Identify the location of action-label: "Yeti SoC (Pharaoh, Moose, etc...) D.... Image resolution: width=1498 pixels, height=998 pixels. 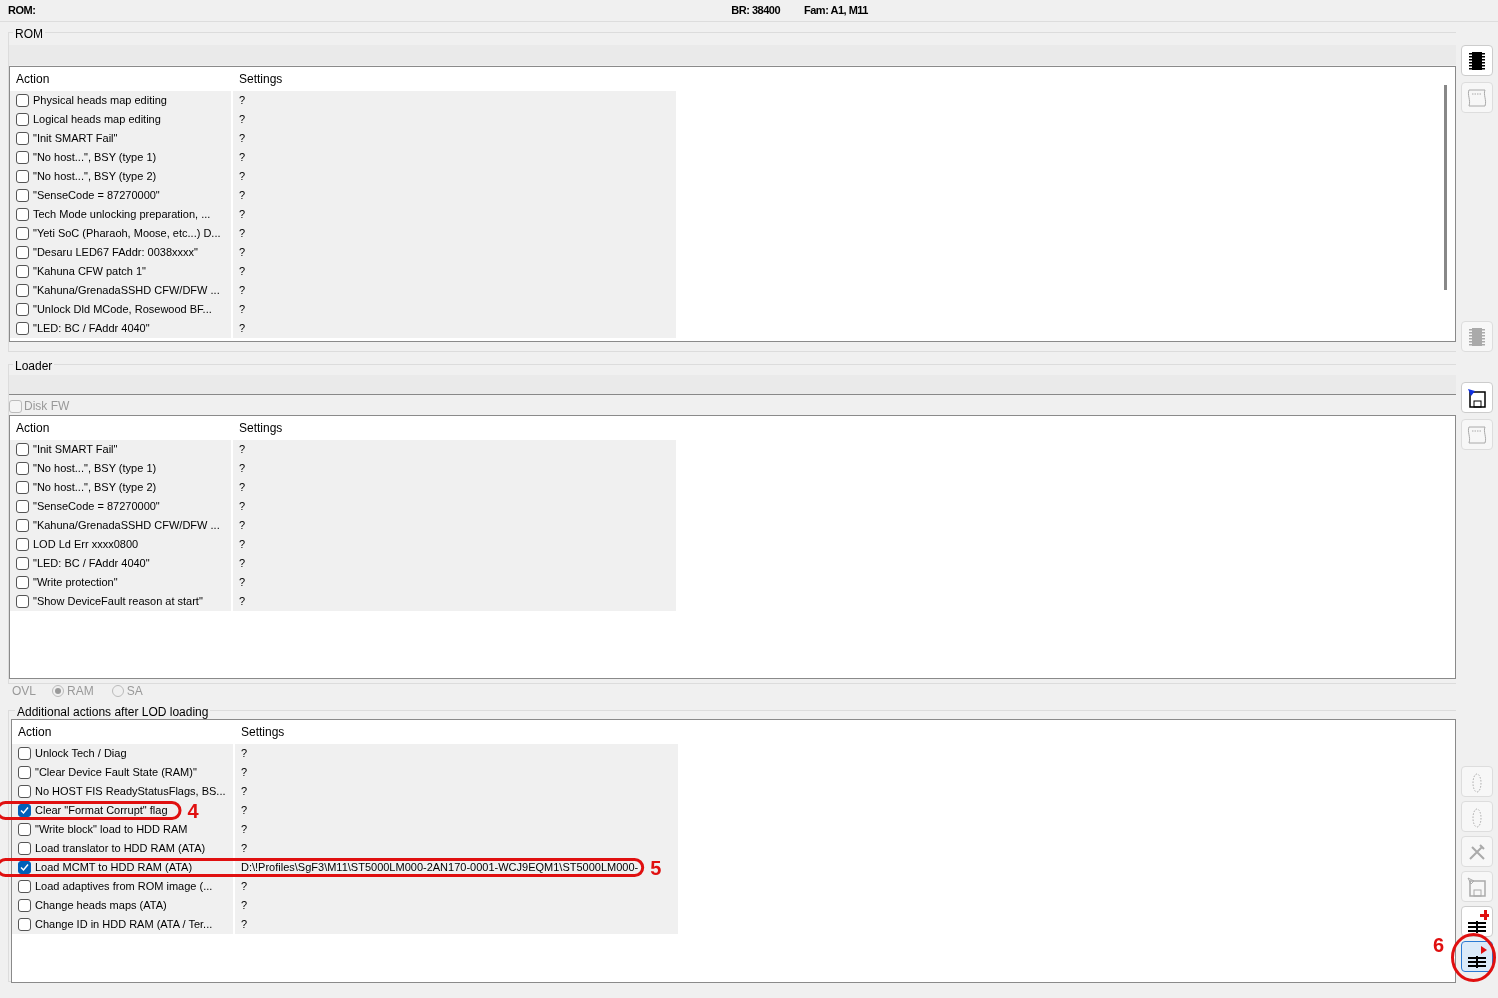
(127, 233).